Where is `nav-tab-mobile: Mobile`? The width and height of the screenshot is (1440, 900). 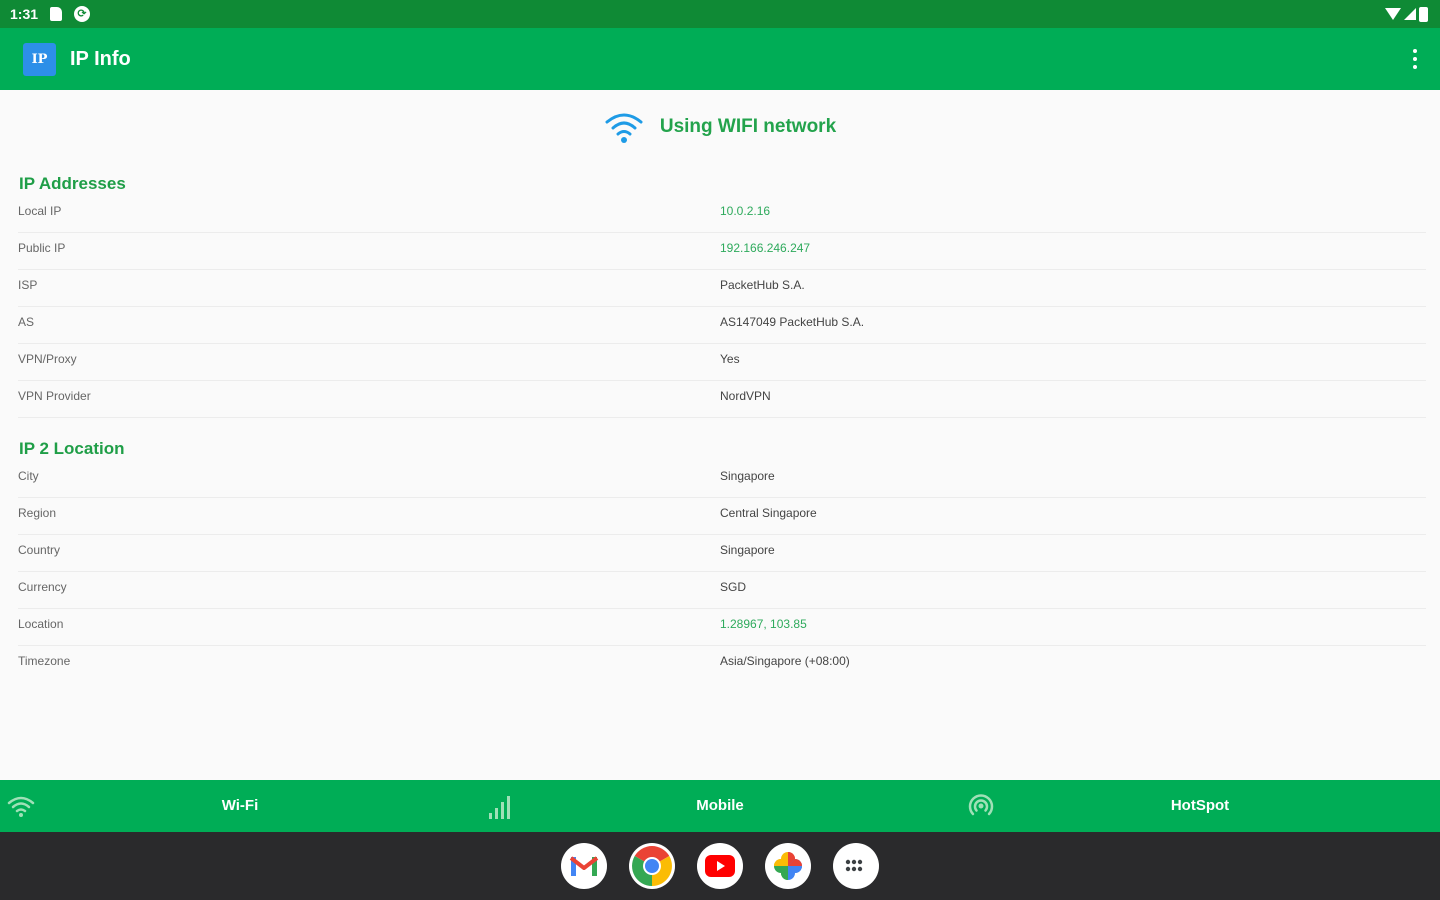 nav-tab-mobile: Mobile is located at coordinates (720, 806).